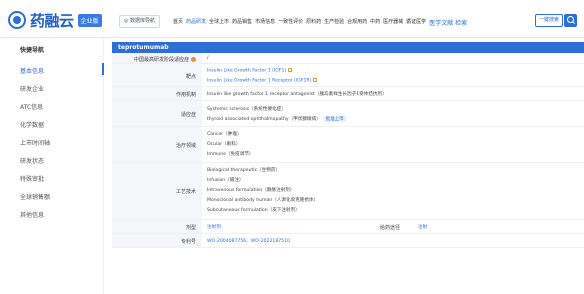  What do you see at coordinates (448, 22) in the screenshot?
I see `nav-item-literature: 医学文献 检索` at bounding box center [448, 22].